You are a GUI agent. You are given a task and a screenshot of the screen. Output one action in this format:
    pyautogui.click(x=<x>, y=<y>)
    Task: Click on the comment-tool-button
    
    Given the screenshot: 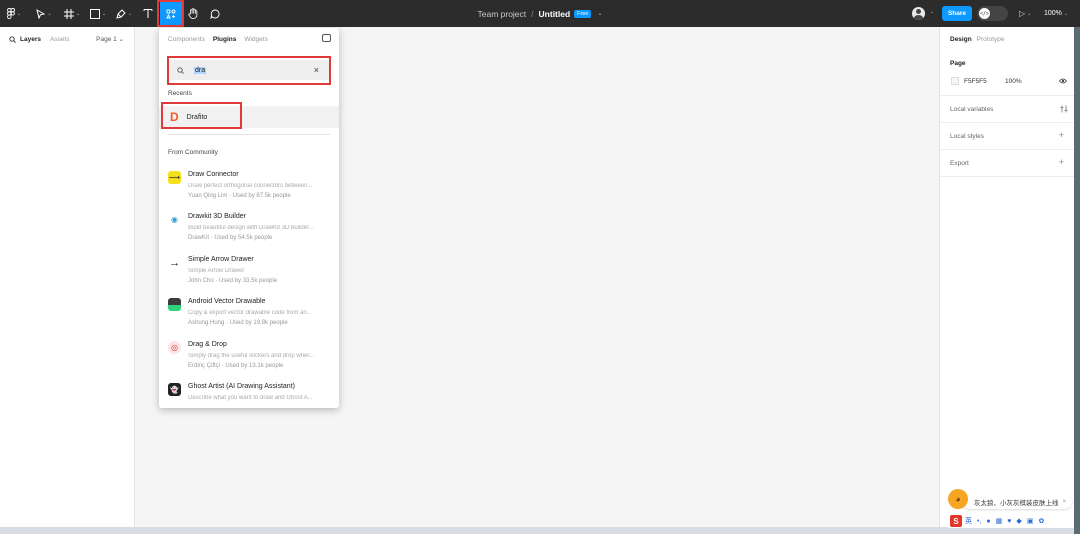 What is the action you would take?
    pyautogui.click(x=215, y=13)
    